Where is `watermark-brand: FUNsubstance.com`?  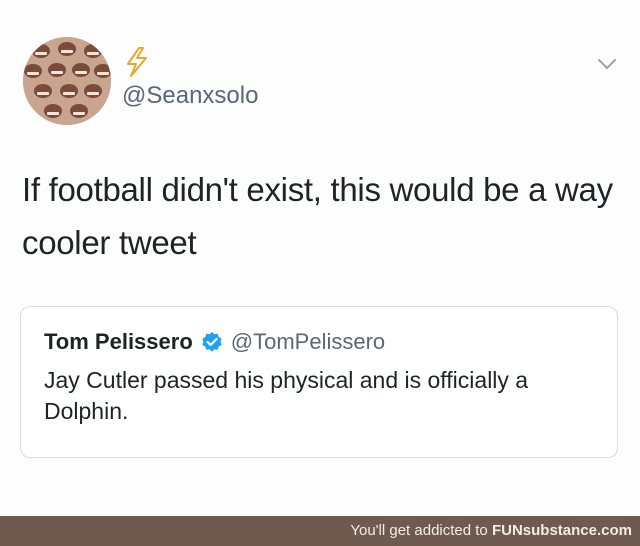
watermark-brand: FUNsubstance.com is located at coordinates (561, 530).